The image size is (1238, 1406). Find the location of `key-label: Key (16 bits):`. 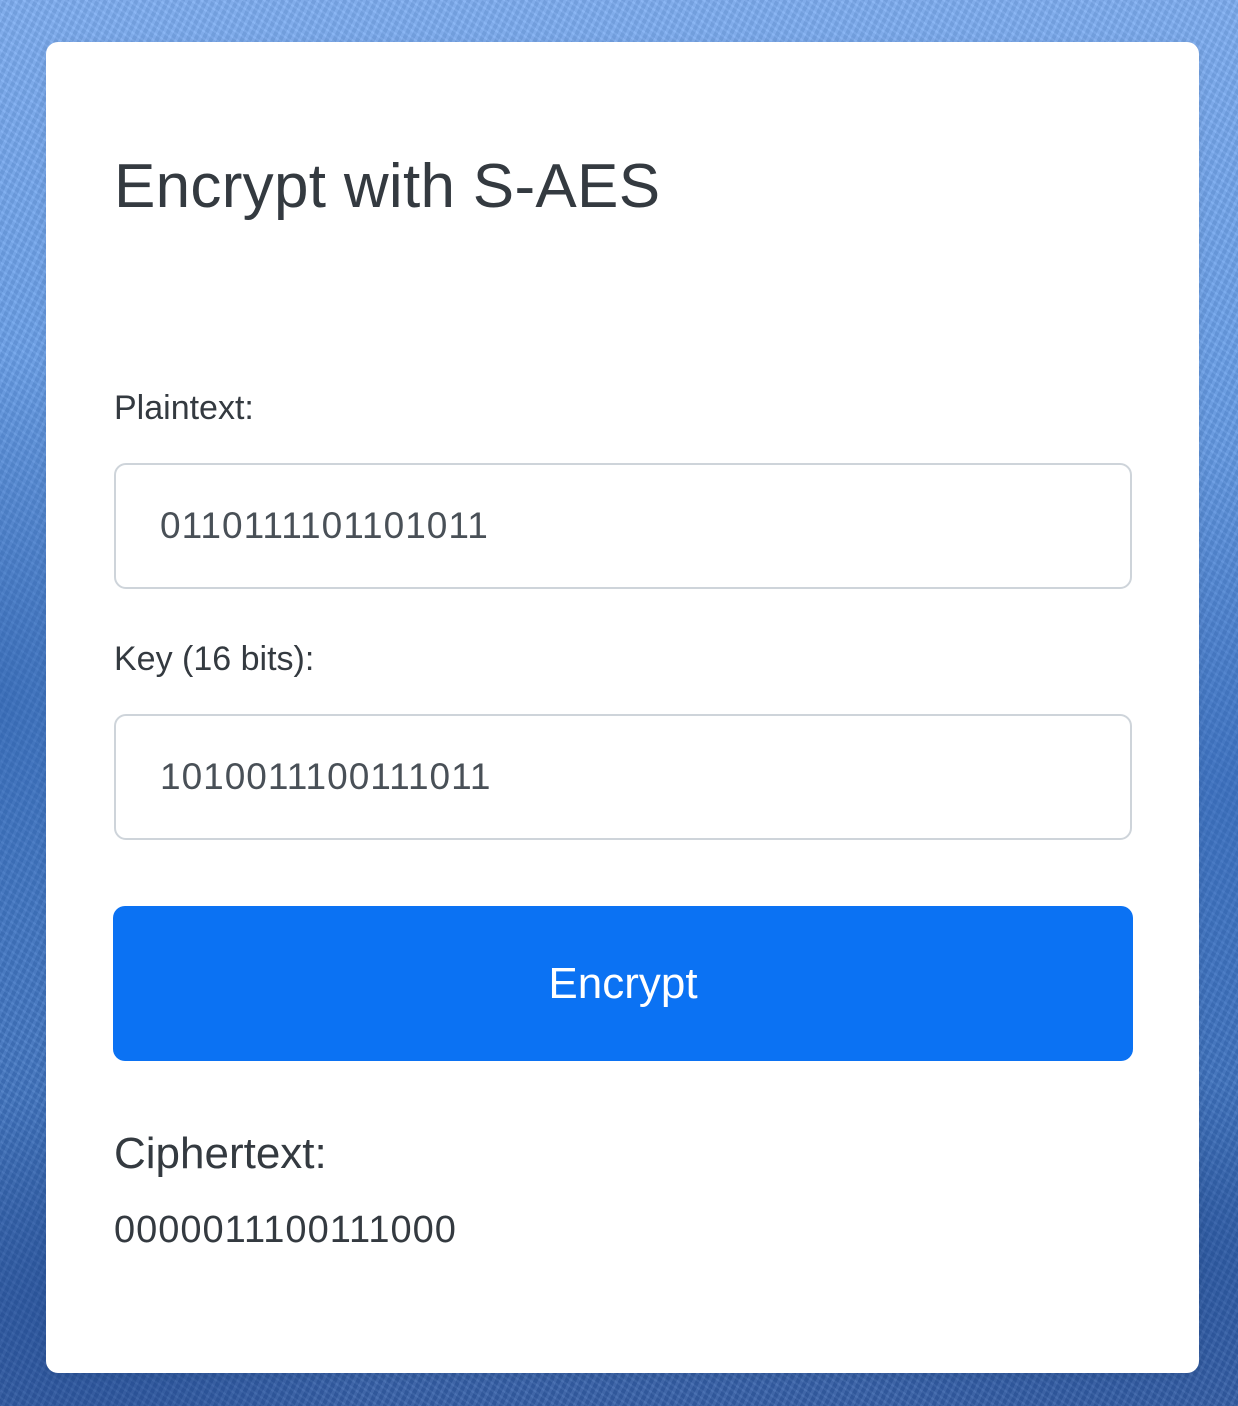

key-label: Key (16 bits): is located at coordinates (214, 659).